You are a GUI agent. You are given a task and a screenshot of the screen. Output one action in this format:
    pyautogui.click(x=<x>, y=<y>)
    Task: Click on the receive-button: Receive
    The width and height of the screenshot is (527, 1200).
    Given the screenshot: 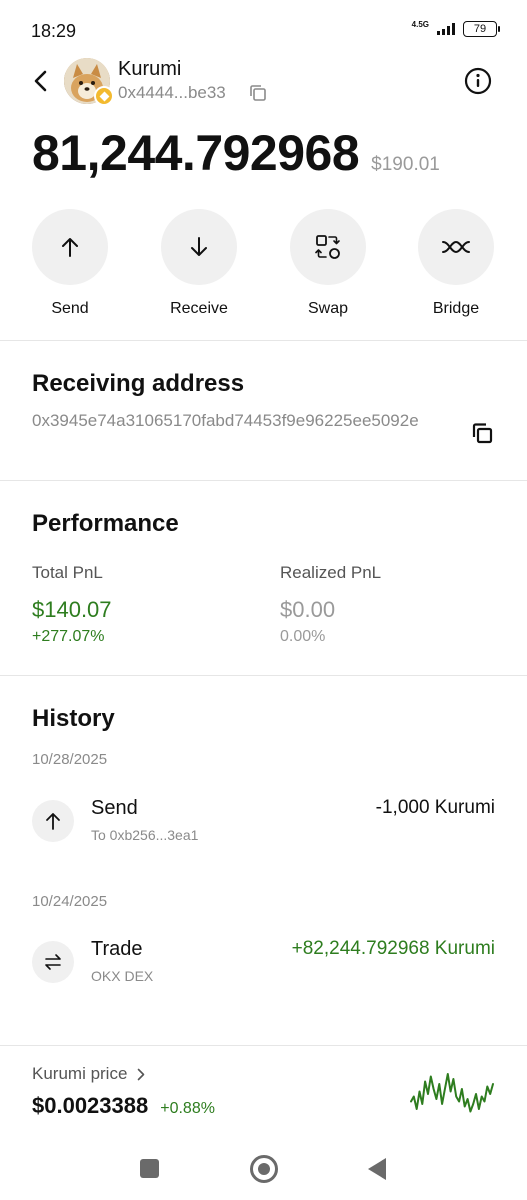 What is the action you would take?
    pyautogui.click(x=199, y=263)
    